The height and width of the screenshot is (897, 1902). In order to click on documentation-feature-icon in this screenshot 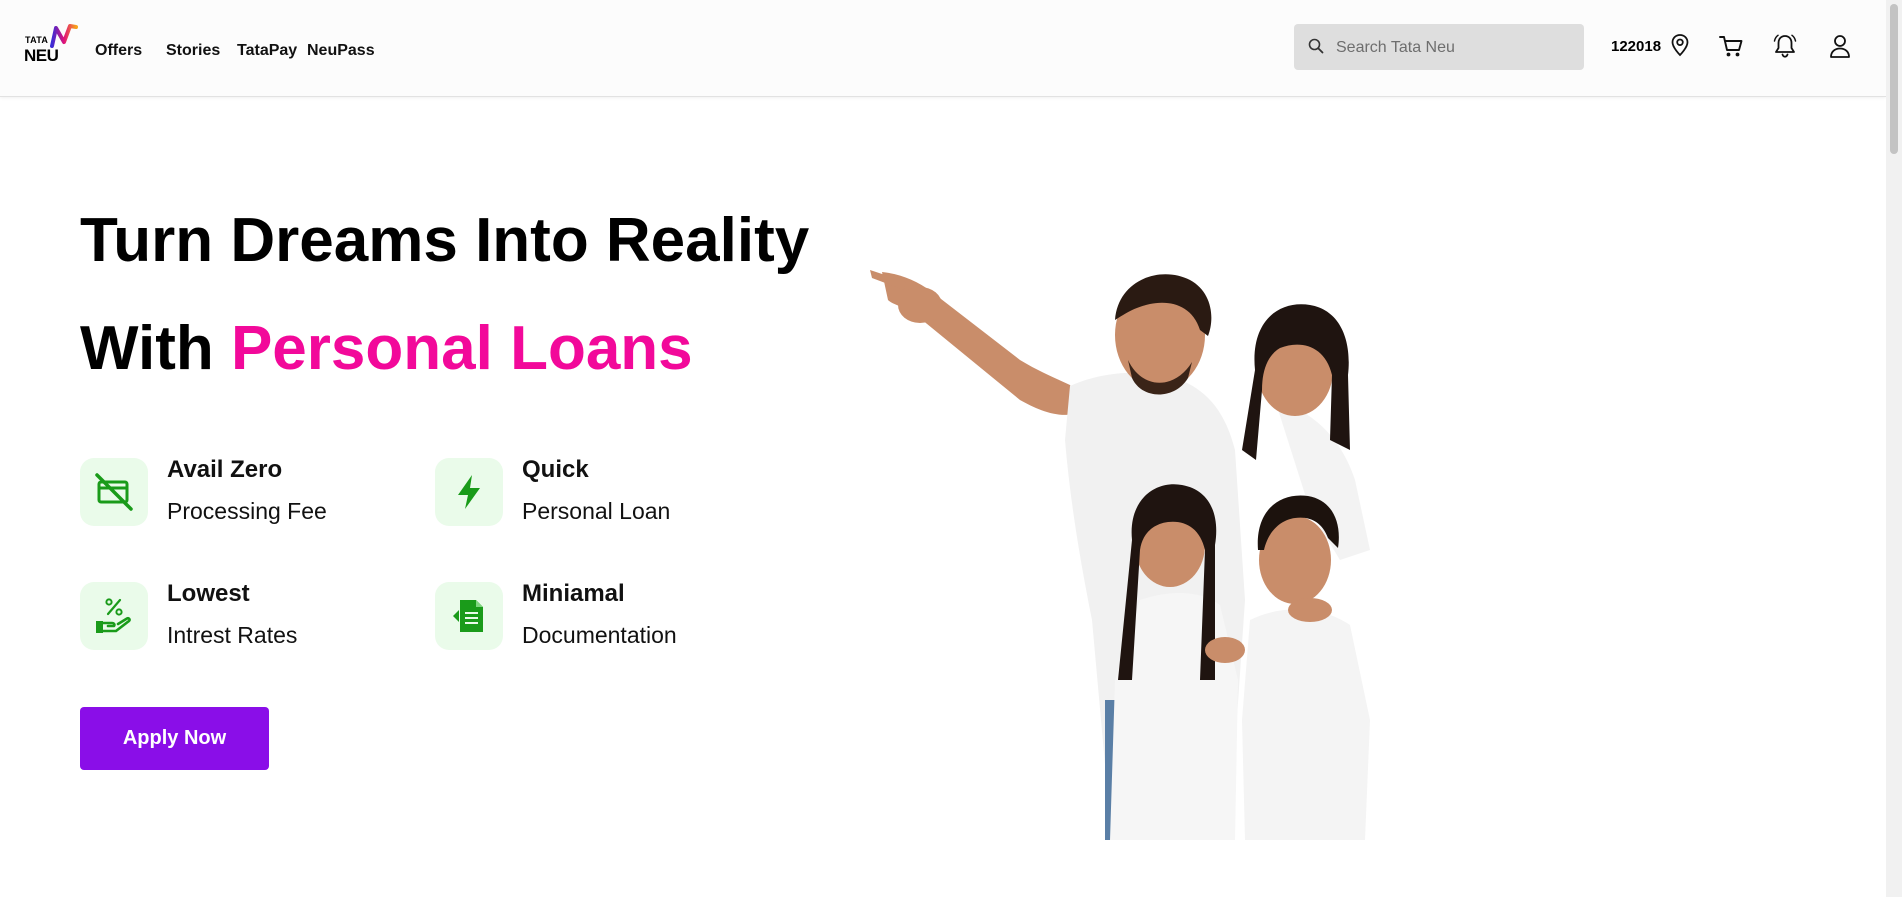, I will do `click(469, 616)`.